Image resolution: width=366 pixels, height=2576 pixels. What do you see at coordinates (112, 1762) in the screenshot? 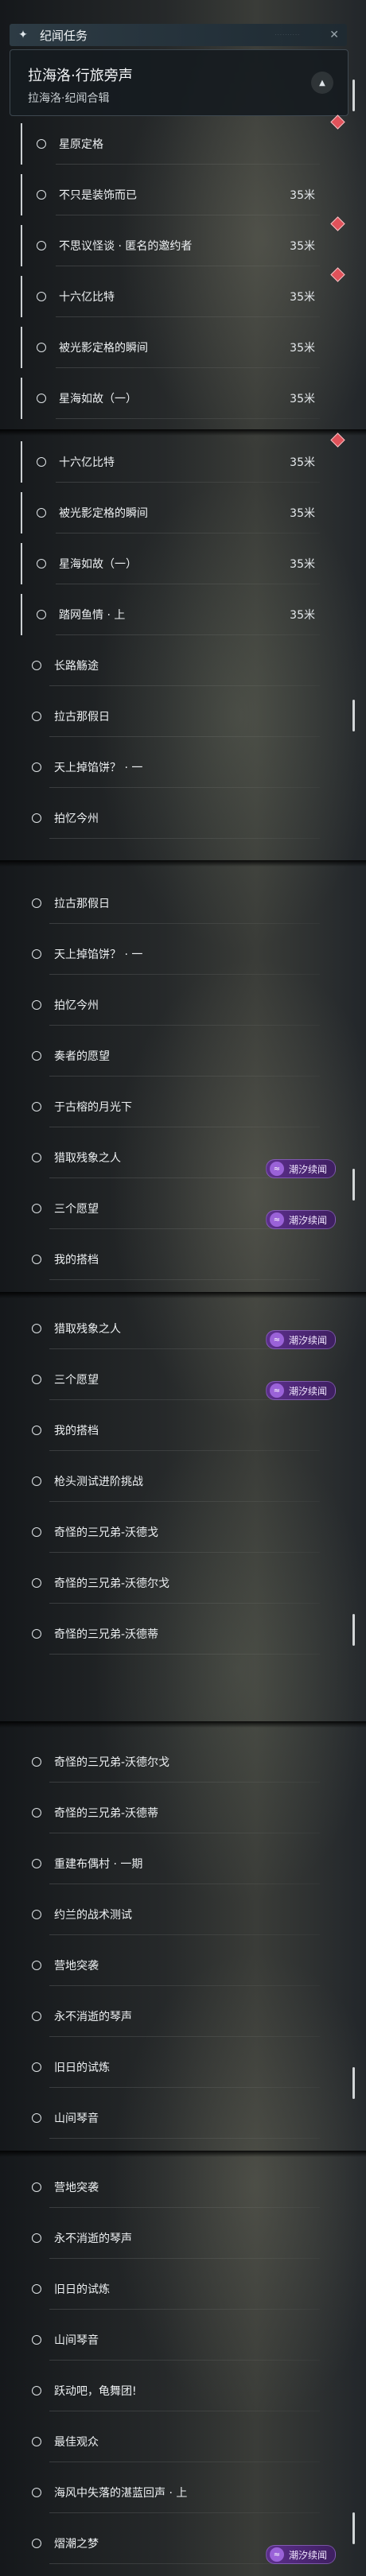
I see `mission-label: 奇怪的三兄弟-沃德尔戈` at bounding box center [112, 1762].